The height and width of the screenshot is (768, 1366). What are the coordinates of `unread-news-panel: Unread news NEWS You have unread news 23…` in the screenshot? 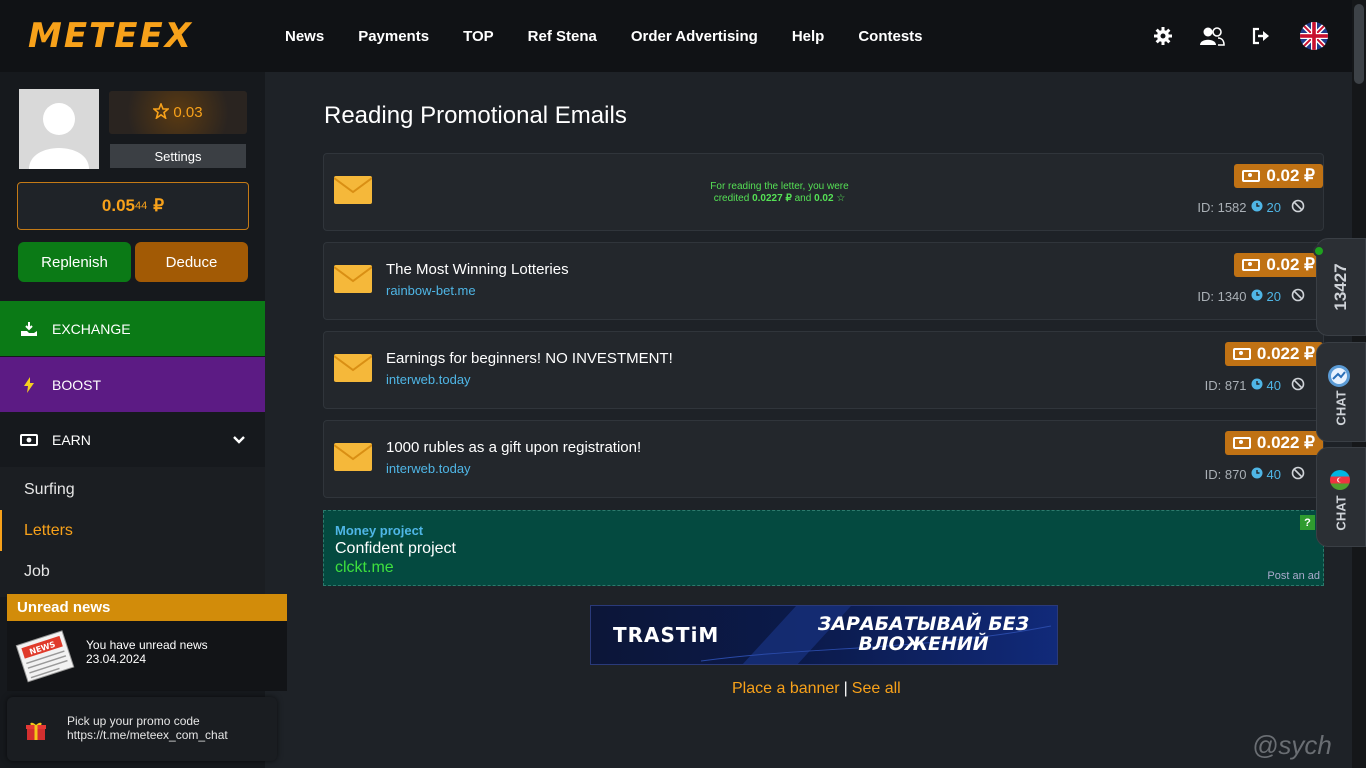 It's located at (147, 642).